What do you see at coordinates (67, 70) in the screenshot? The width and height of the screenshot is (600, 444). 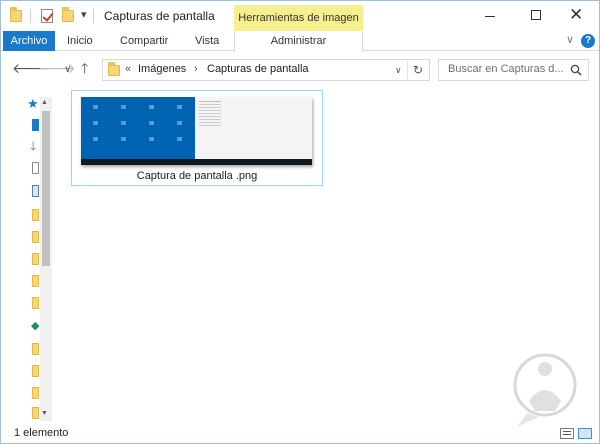 I see `recent-locations-button: ∨` at bounding box center [67, 70].